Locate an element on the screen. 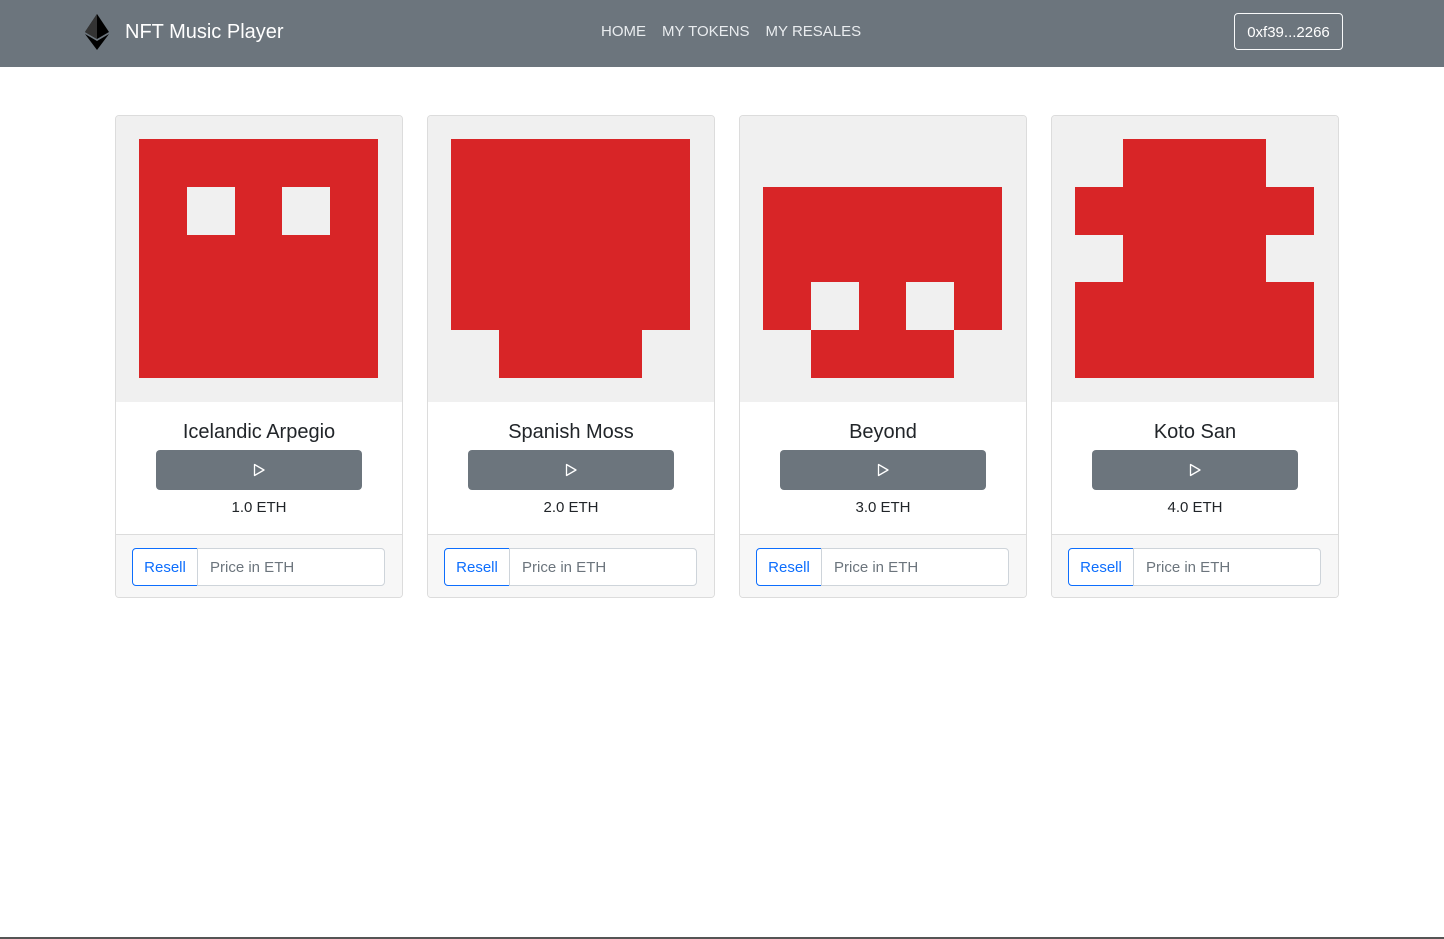 Image resolution: width=1444 pixels, height=939 pixels. nav-my-resales: MY RESALES is located at coordinates (814, 32).